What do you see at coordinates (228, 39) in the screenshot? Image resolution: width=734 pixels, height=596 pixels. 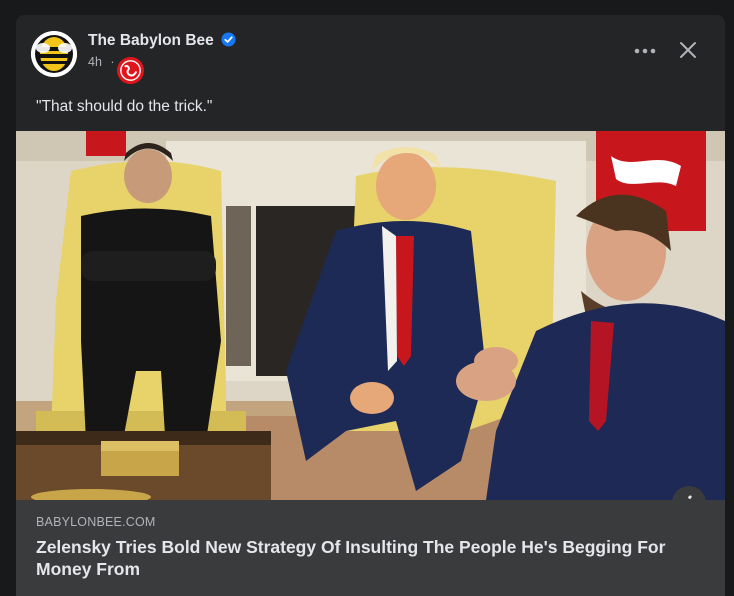 I see `verified-badge-icon` at bounding box center [228, 39].